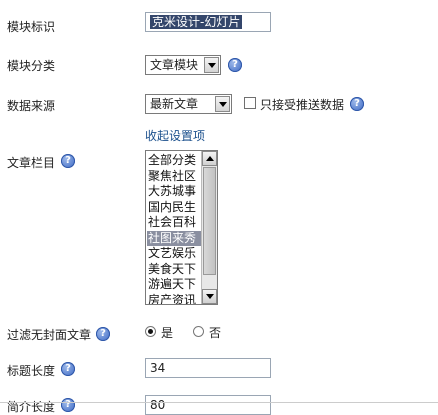  I want to click on module-id-value: 克米设计-幻灯片, so click(196, 22).